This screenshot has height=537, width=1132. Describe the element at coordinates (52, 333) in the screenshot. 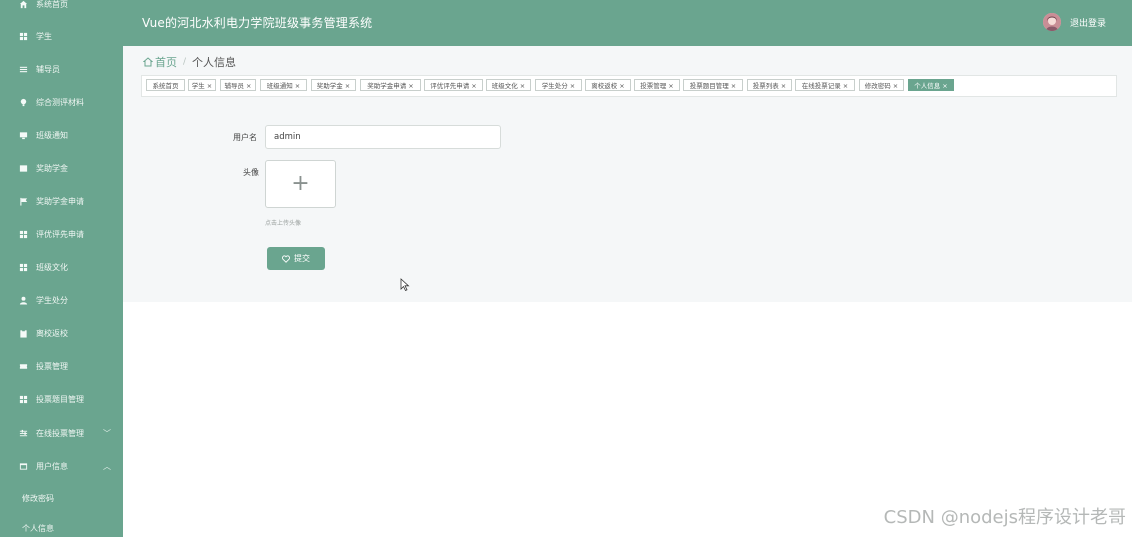

I see `sidebar-item-label: 离校返校` at that location.